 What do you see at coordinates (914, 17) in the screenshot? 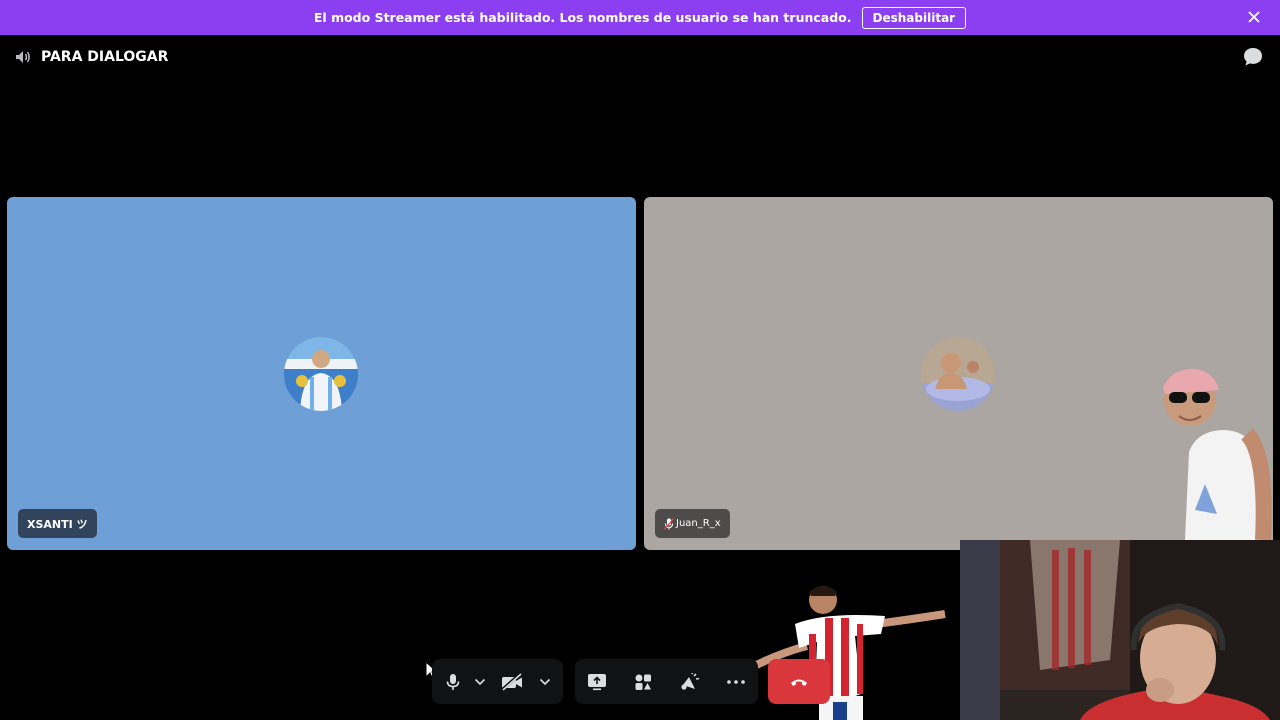
I see `disable-streamer-mode-button: Deshabilitar` at bounding box center [914, 17].